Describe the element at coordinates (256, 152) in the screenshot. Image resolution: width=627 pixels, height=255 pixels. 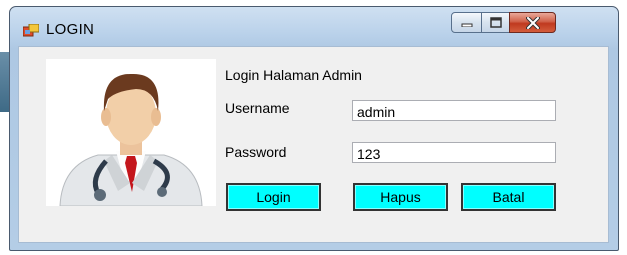
I see `password-label: Password` at that location.